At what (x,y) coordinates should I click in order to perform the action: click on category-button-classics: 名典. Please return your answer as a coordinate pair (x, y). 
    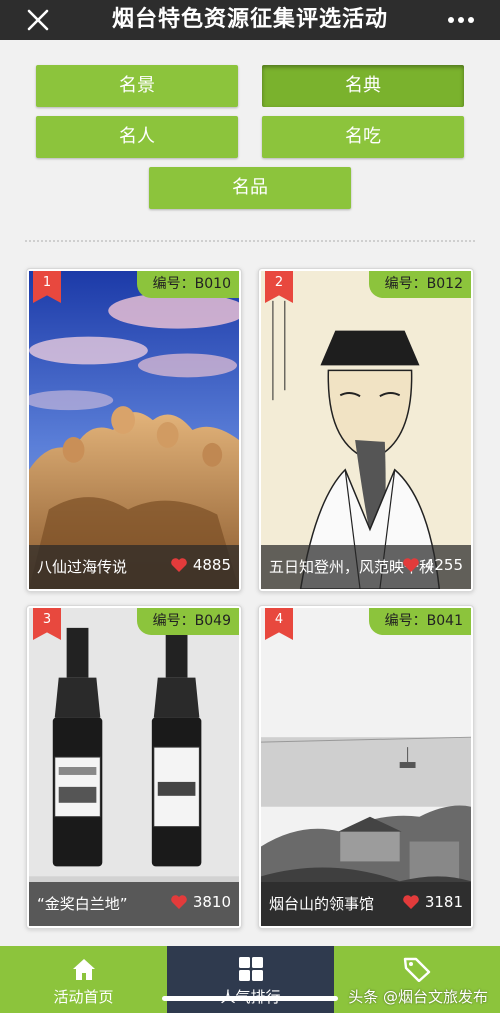
    Looking at the image, I should click on (363, 86).